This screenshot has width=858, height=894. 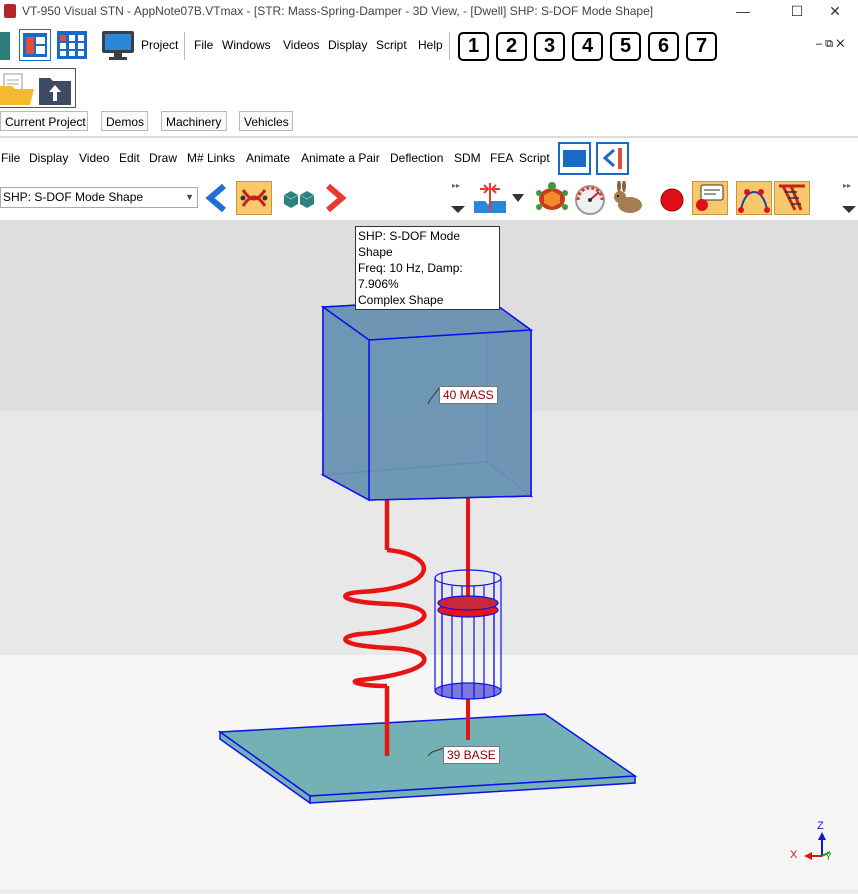 I want to click on number-button-2: 2, so click(x=511, y=46).